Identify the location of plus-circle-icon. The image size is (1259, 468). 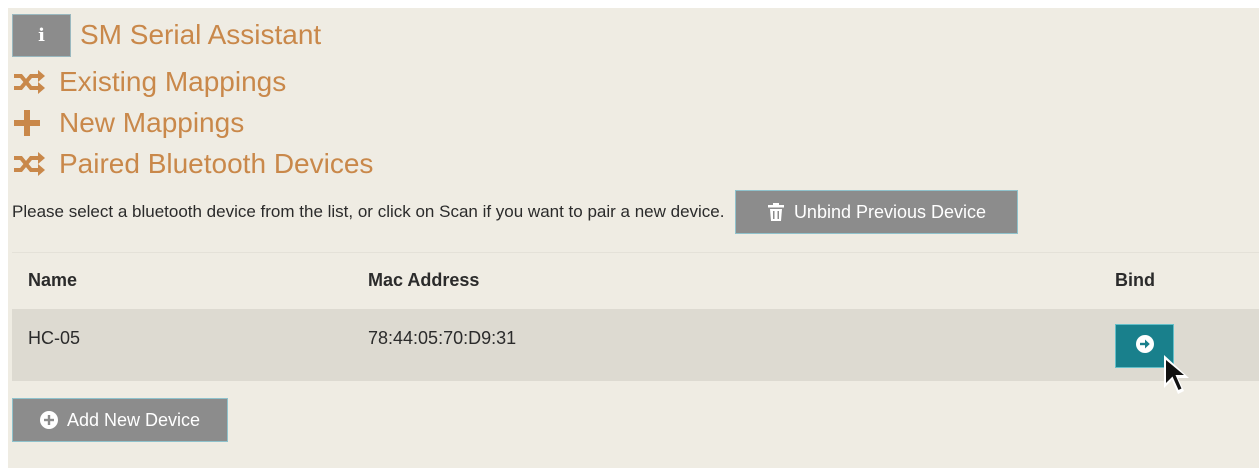
(48, 420).